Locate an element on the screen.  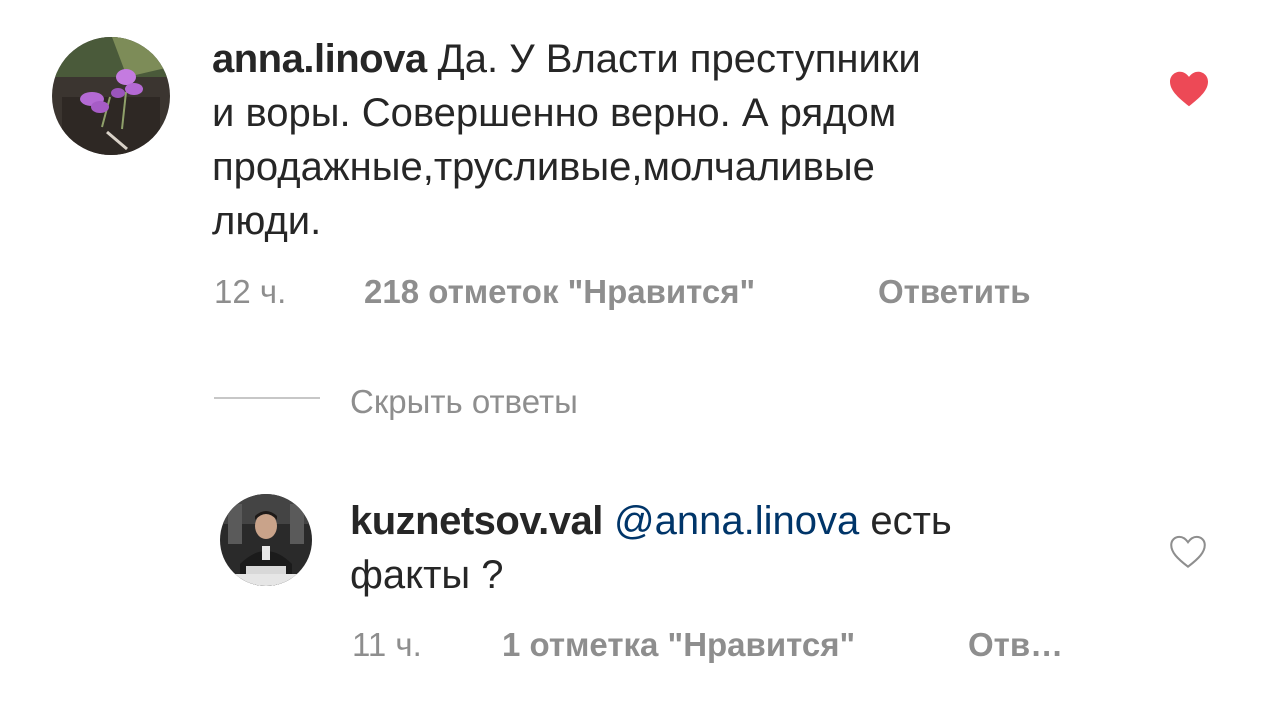
reply-text-line: факты ? is located at coordinates (427, 575).